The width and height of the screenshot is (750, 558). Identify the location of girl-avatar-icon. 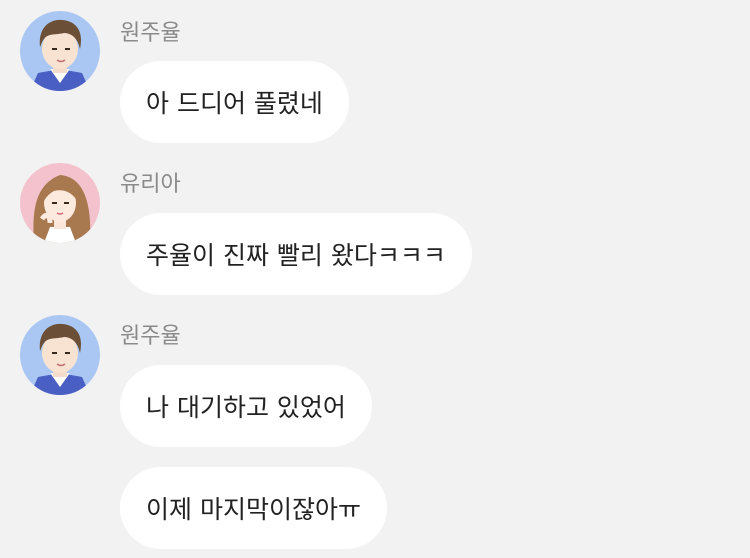
(60, 203).